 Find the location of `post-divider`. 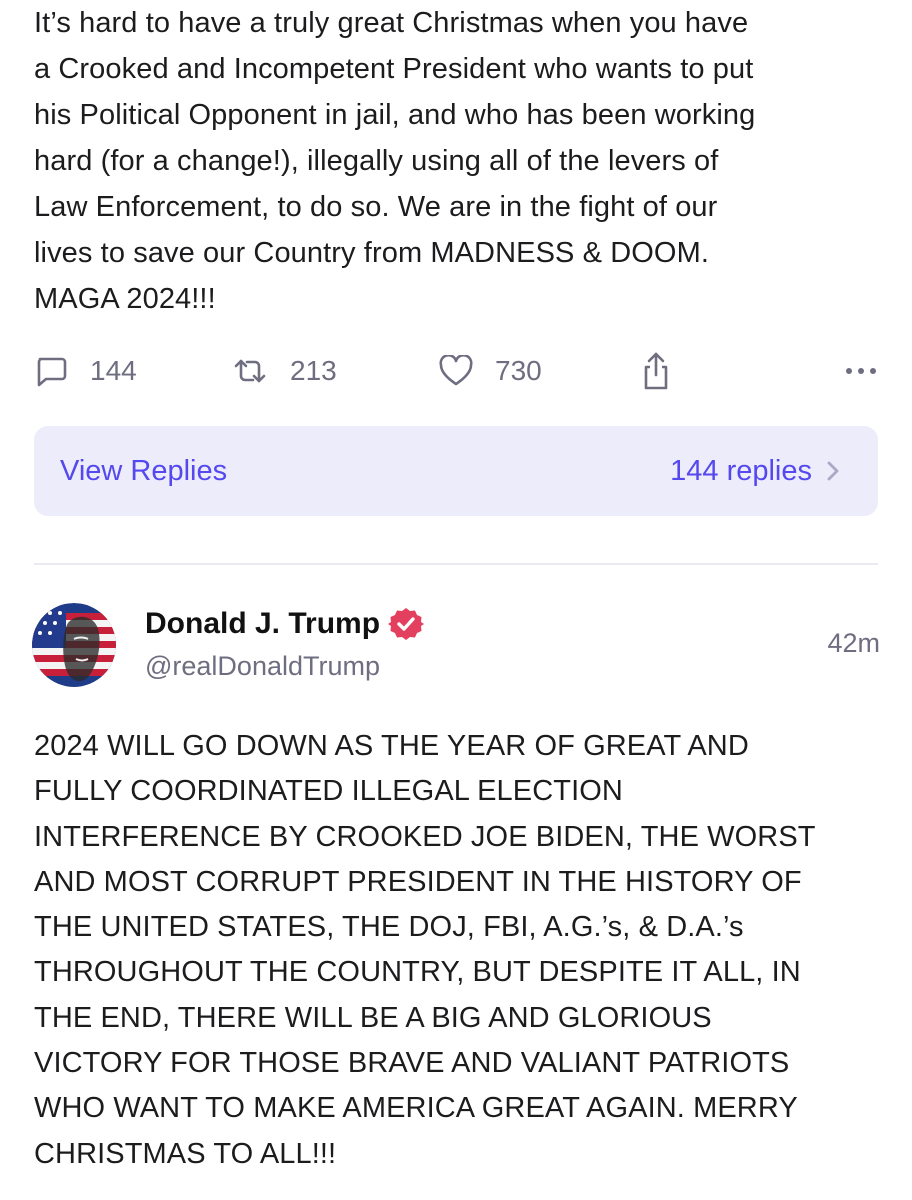

post-divider is located at coordinates (456, 564).